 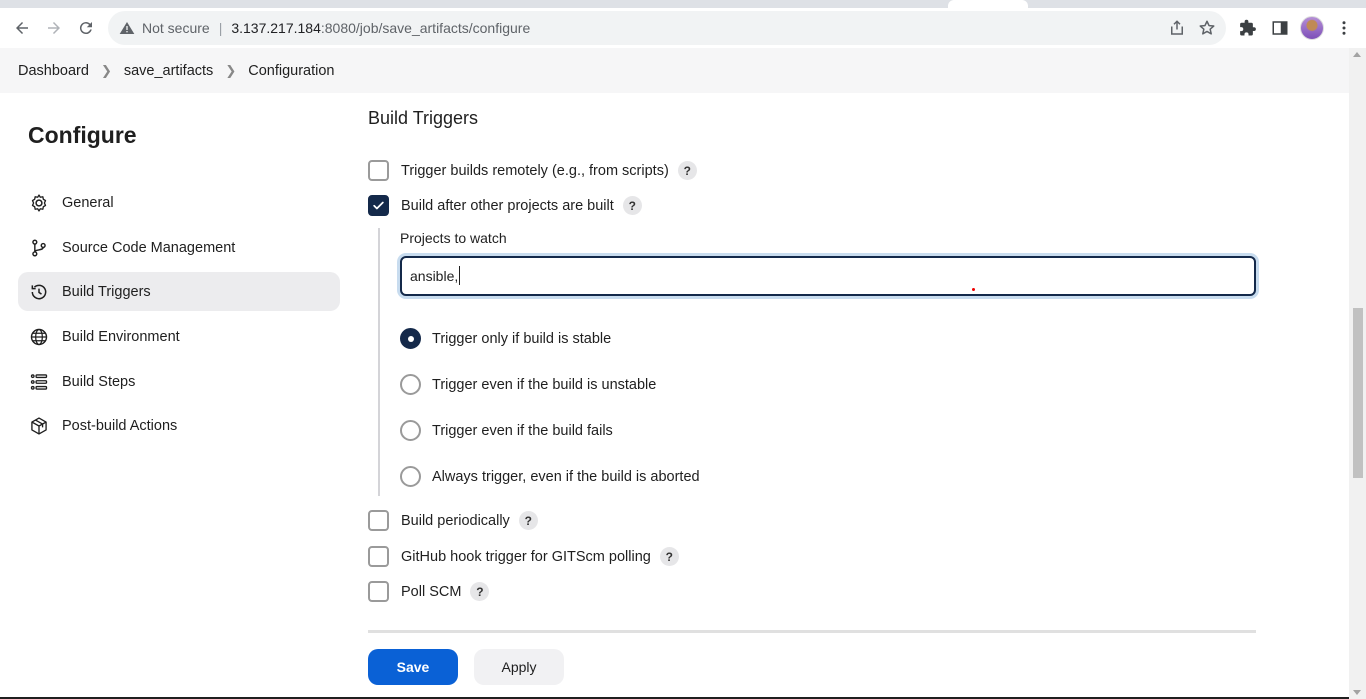 I want to click on sidebar-item-post-build-actions: Post-build Actions, so click(x=179, y=425).